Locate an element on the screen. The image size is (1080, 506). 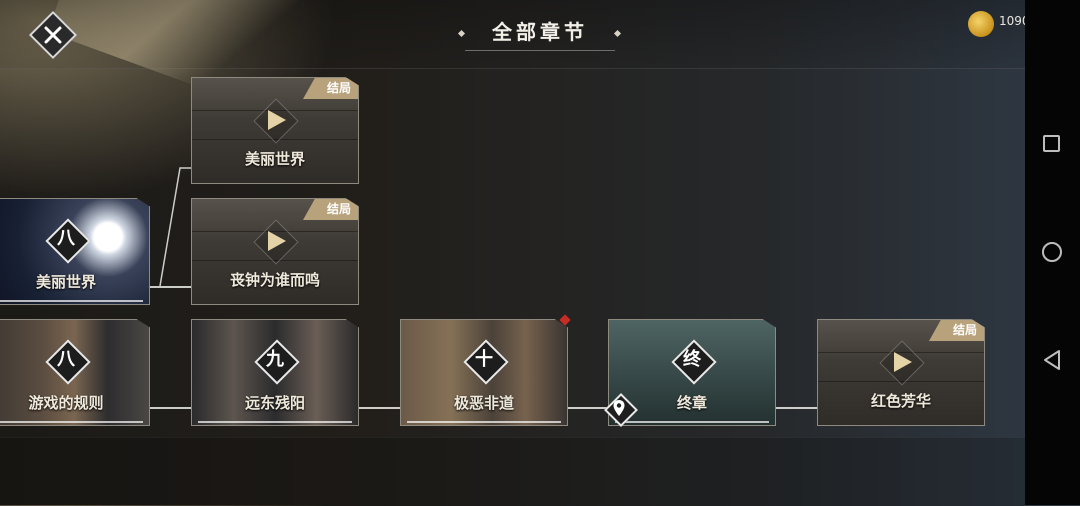
card-label: 远东残阳 is located at coordinates (274, 403).